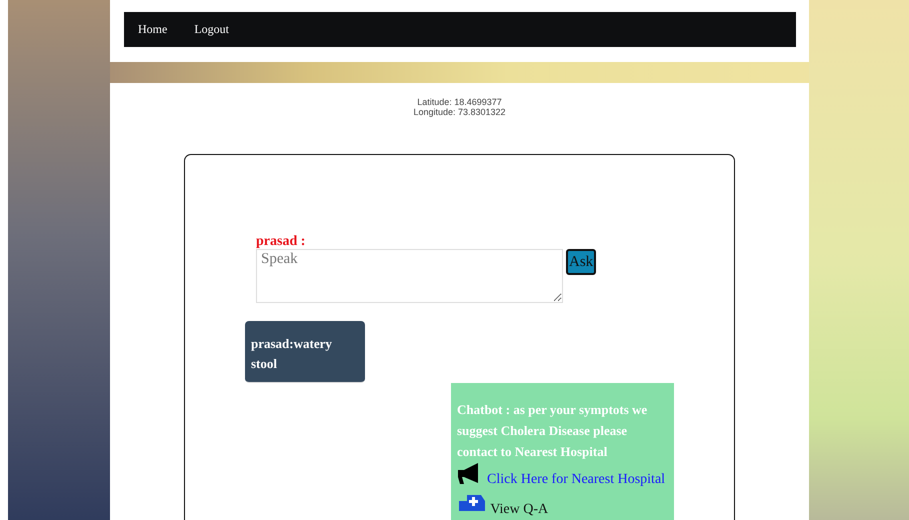  I want to click on latitude-text: Latitude: 18.4699377, so click(459, 102).